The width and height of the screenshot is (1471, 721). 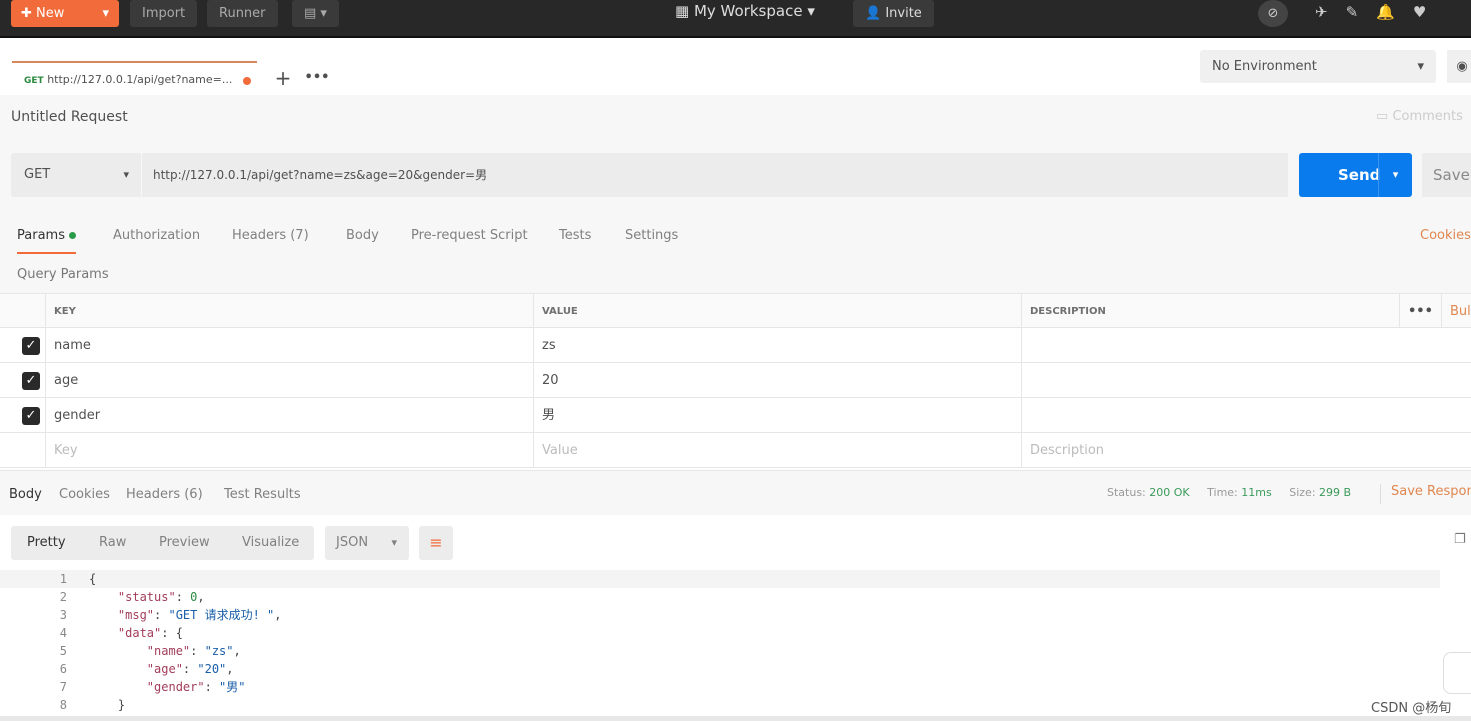 What do you see at coordinates (156, 235) in the screenshot?
I see `tab-authorization: Authorization` at bounding box center [156, 235].